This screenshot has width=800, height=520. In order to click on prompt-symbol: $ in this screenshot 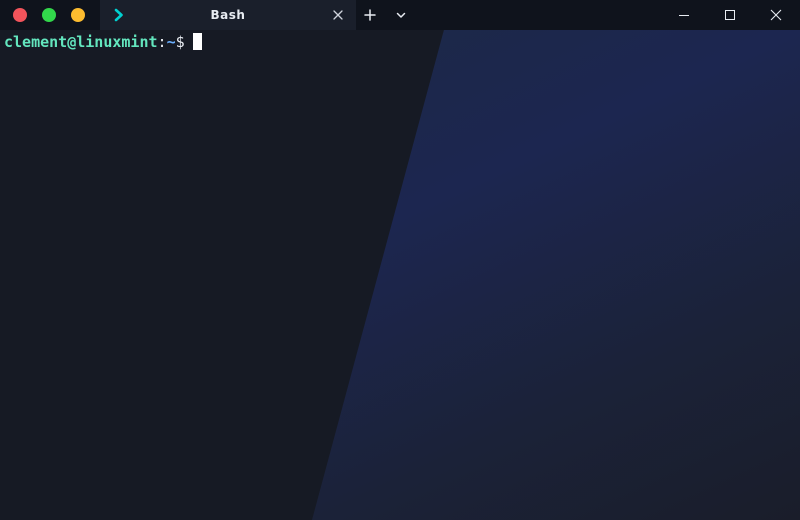, I will do `click(180, 42)`.